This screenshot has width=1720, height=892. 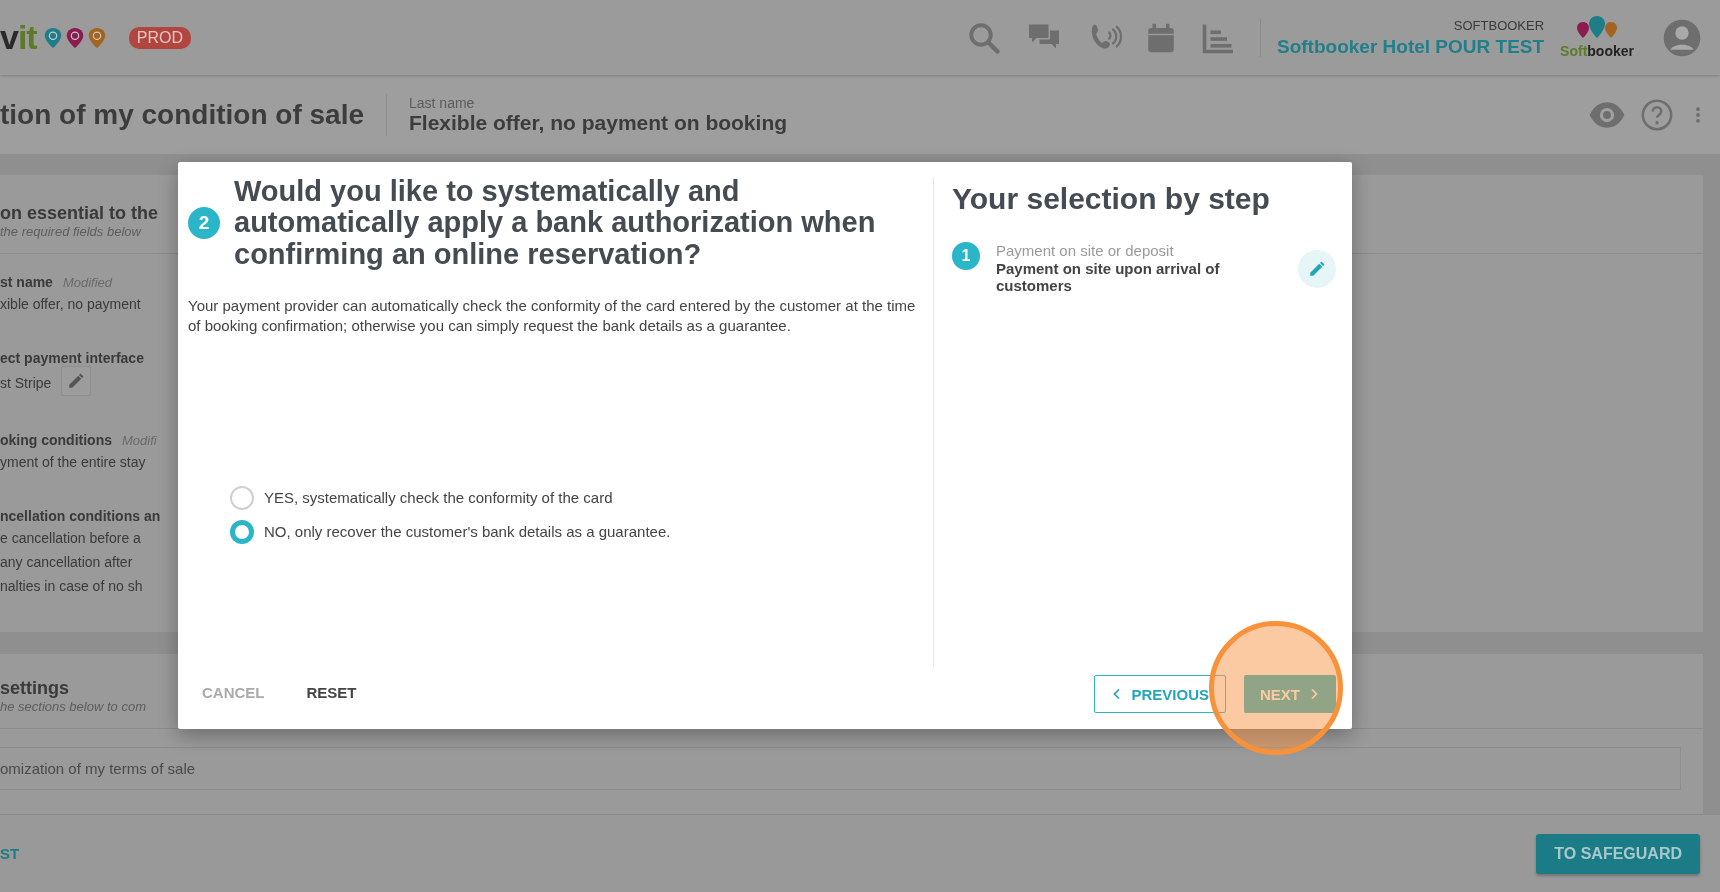 What do you see at coordinates (555, 223) in the screenshot?
I see `question-title: Would you like to systematically and automatically apply a bank authorization when confirming an online reservation?` at bounding box center [555, 223].